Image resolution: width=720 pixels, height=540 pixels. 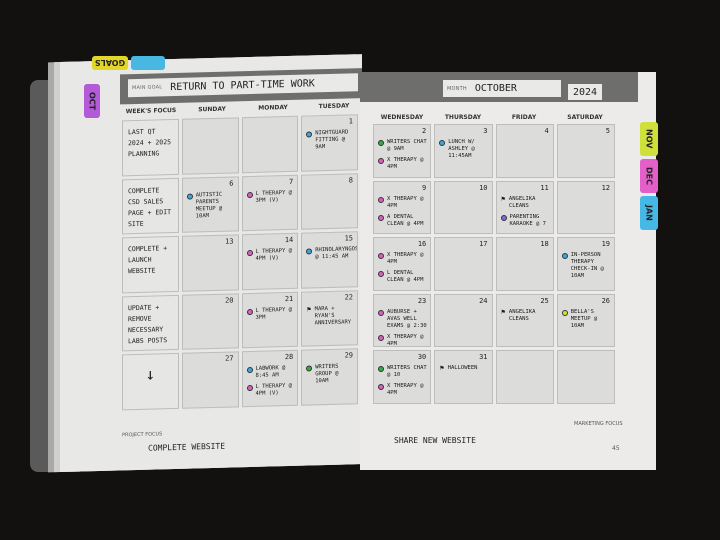 I want to click on week-focus-cell: LAST QT 2024 + 2025 PLANNING, so click(x=150, y=147).